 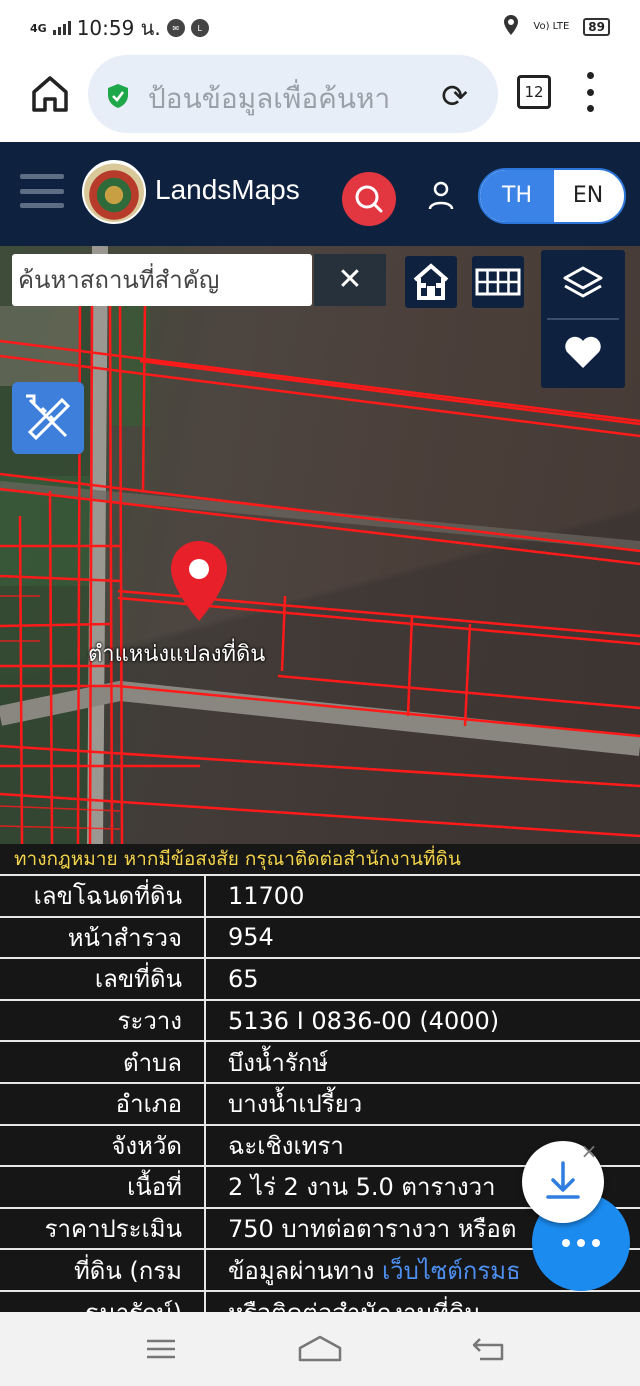 I want to click on row-label: อำเภอ, so click(x=103, y=1103).